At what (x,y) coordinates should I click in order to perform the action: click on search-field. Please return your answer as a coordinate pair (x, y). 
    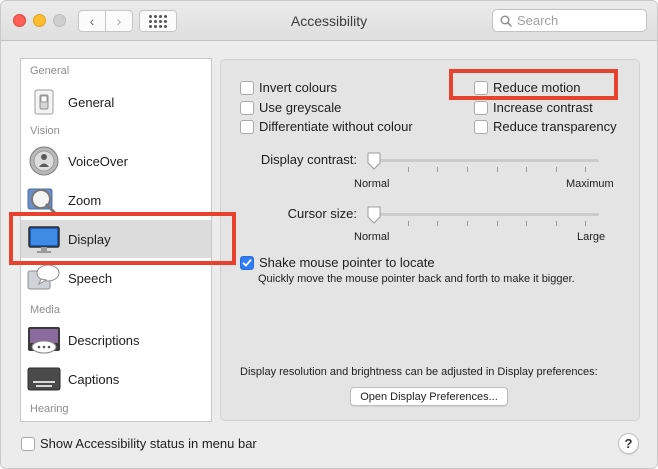
    Looking at the image, I should click on (569, 20).